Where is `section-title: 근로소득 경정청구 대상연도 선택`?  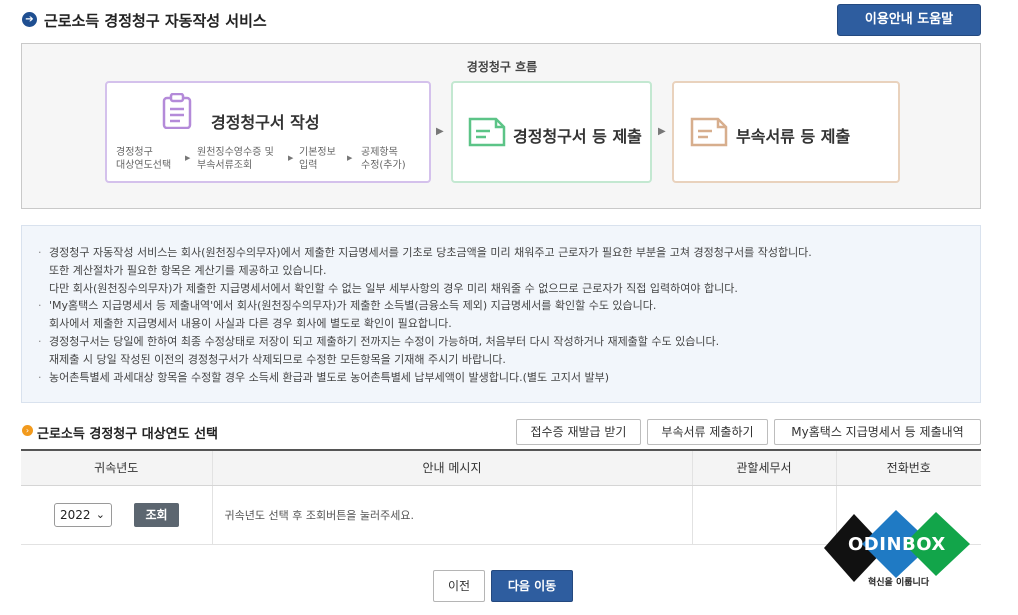 section-title: 근로소득 경정청구 대상연도 선택 is located at coordinates (128, 434).